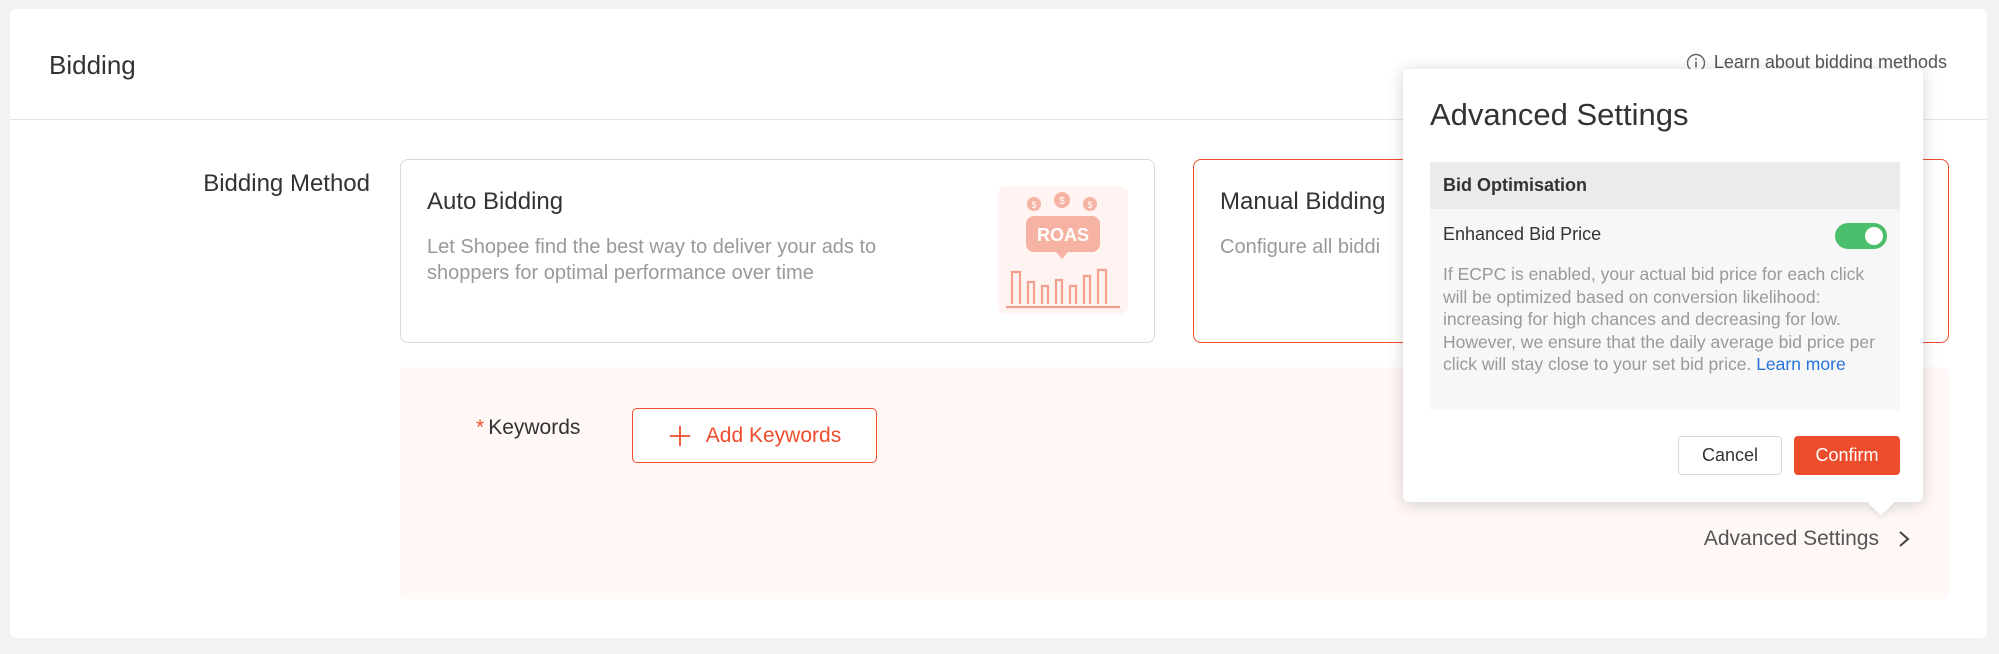 This screenshot has height=654, width=1999. What do you see at coordinates (534, 427) in the screenshot?
I see `keywords-label-text: Keywords` at bounding box center [534, 427].